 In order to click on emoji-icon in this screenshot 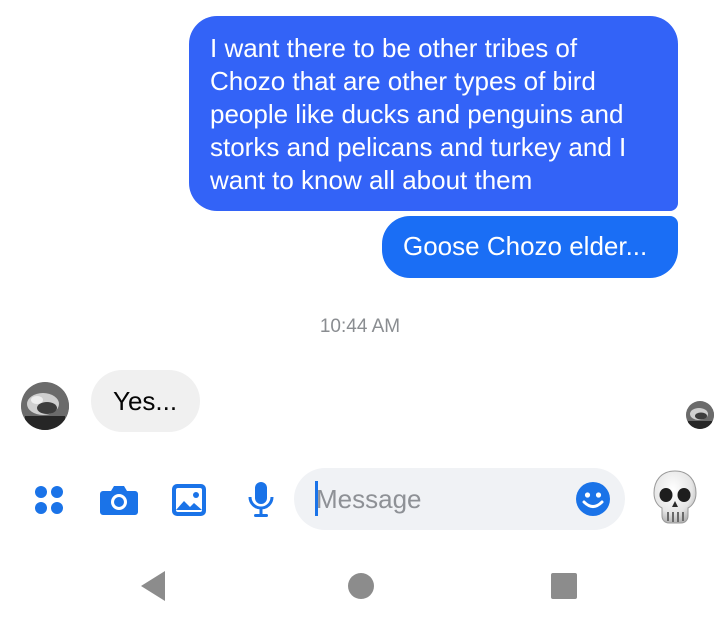, I will do `click(593, 499)`.